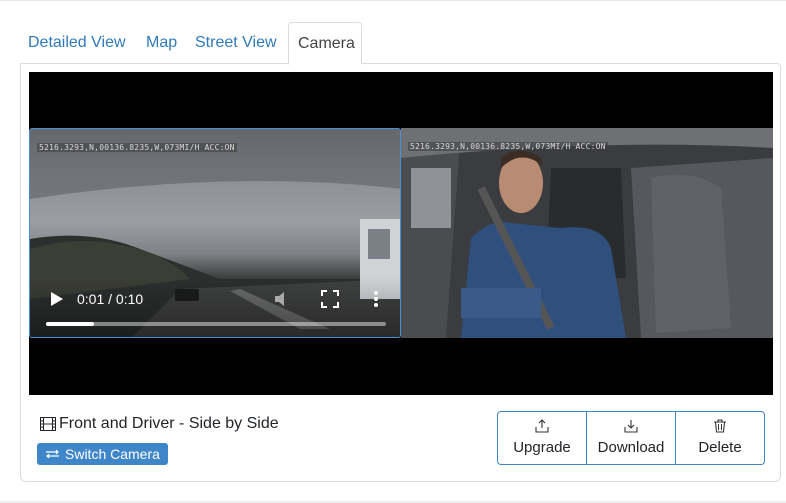 Image resolution: width=786 pixels, height=503 pixels. What do you see at coordinates (70, 324) in the screenshot?
I see `progress-fill` at bounding box center [70, 324].